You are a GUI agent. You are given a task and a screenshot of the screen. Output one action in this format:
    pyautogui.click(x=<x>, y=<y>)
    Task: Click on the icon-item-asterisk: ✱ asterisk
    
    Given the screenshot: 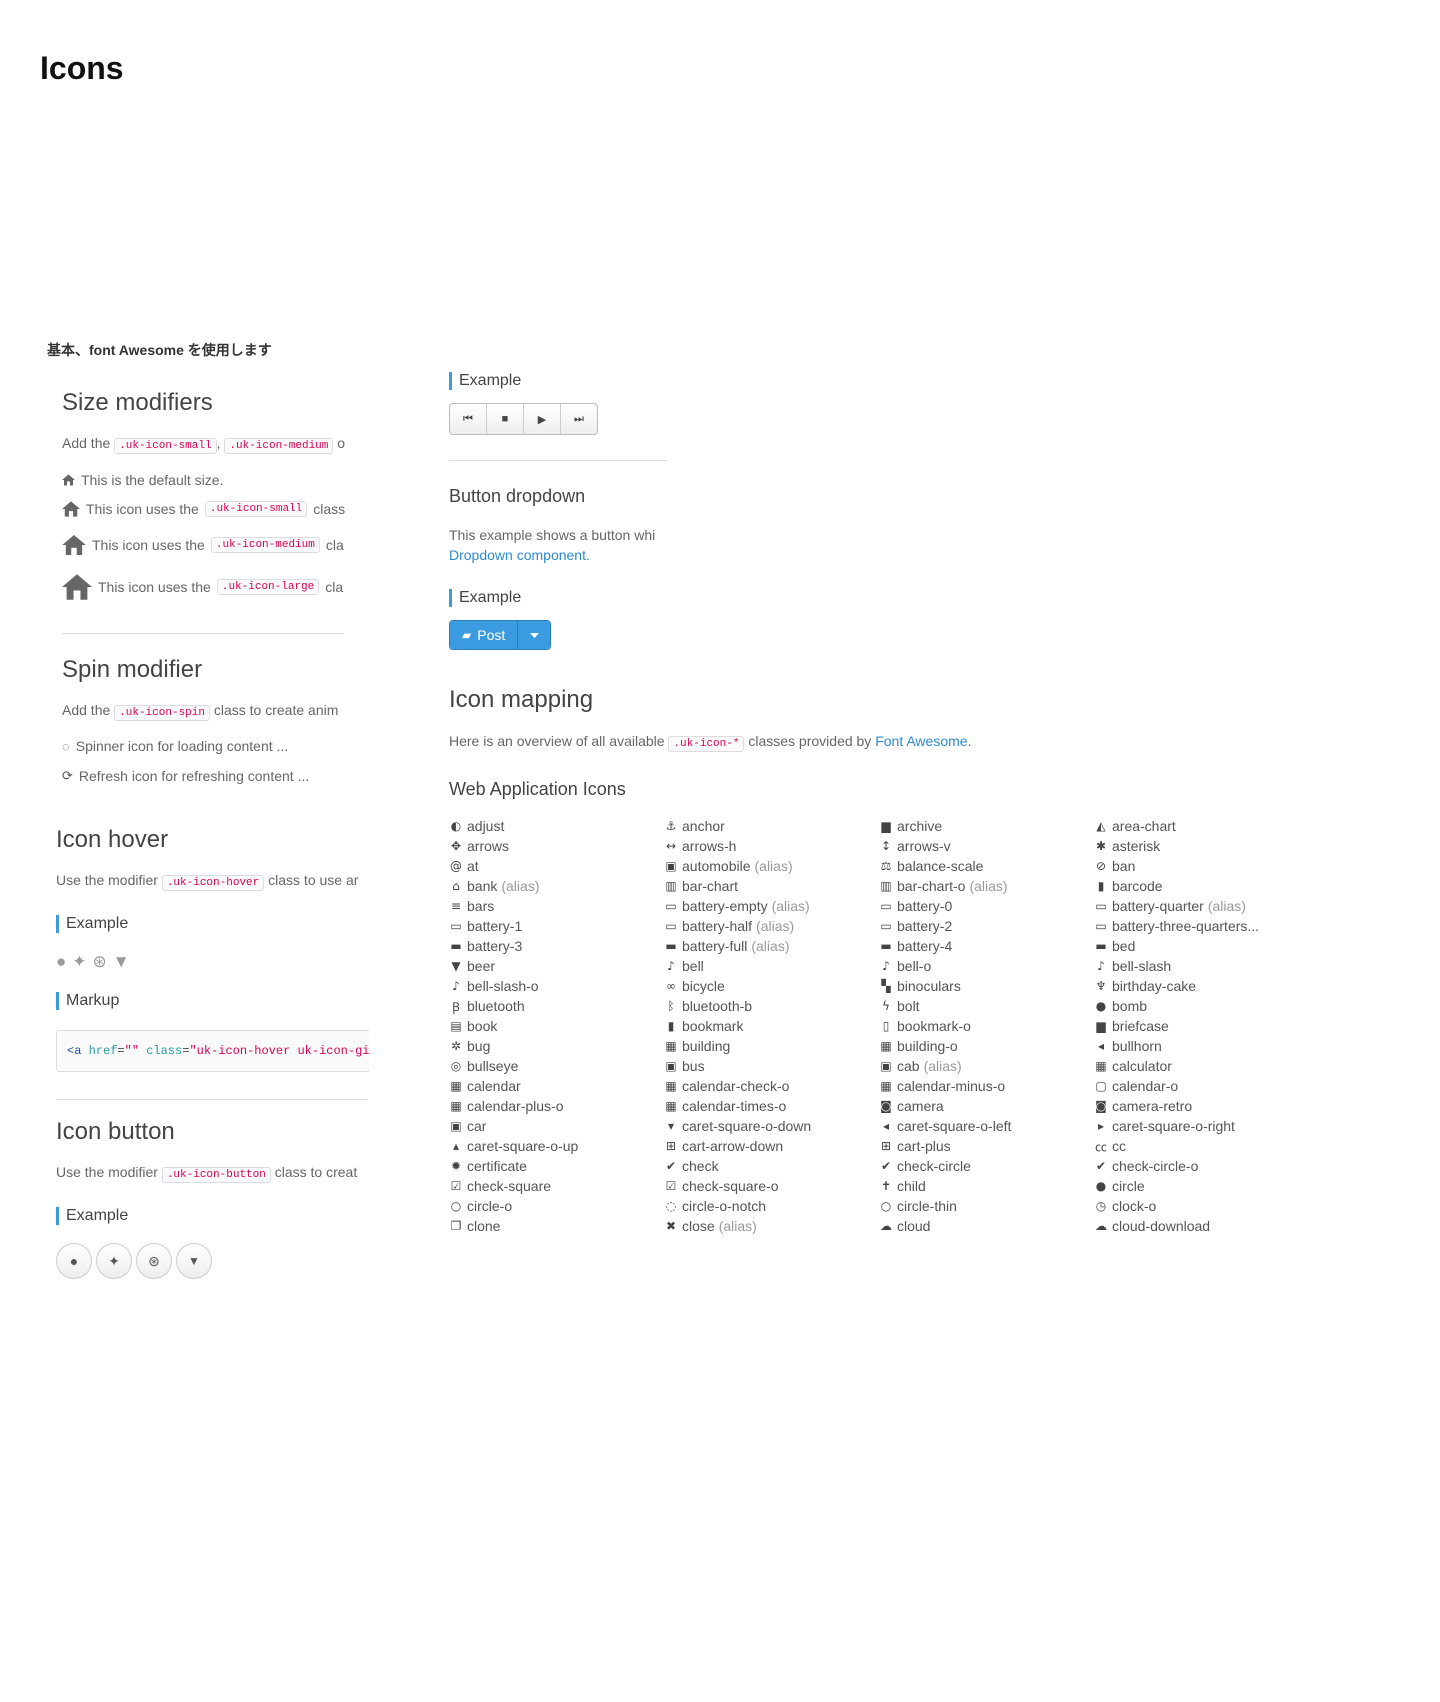 What is the action you would take?
    pyautogui.click(x=1201, y=846)
    